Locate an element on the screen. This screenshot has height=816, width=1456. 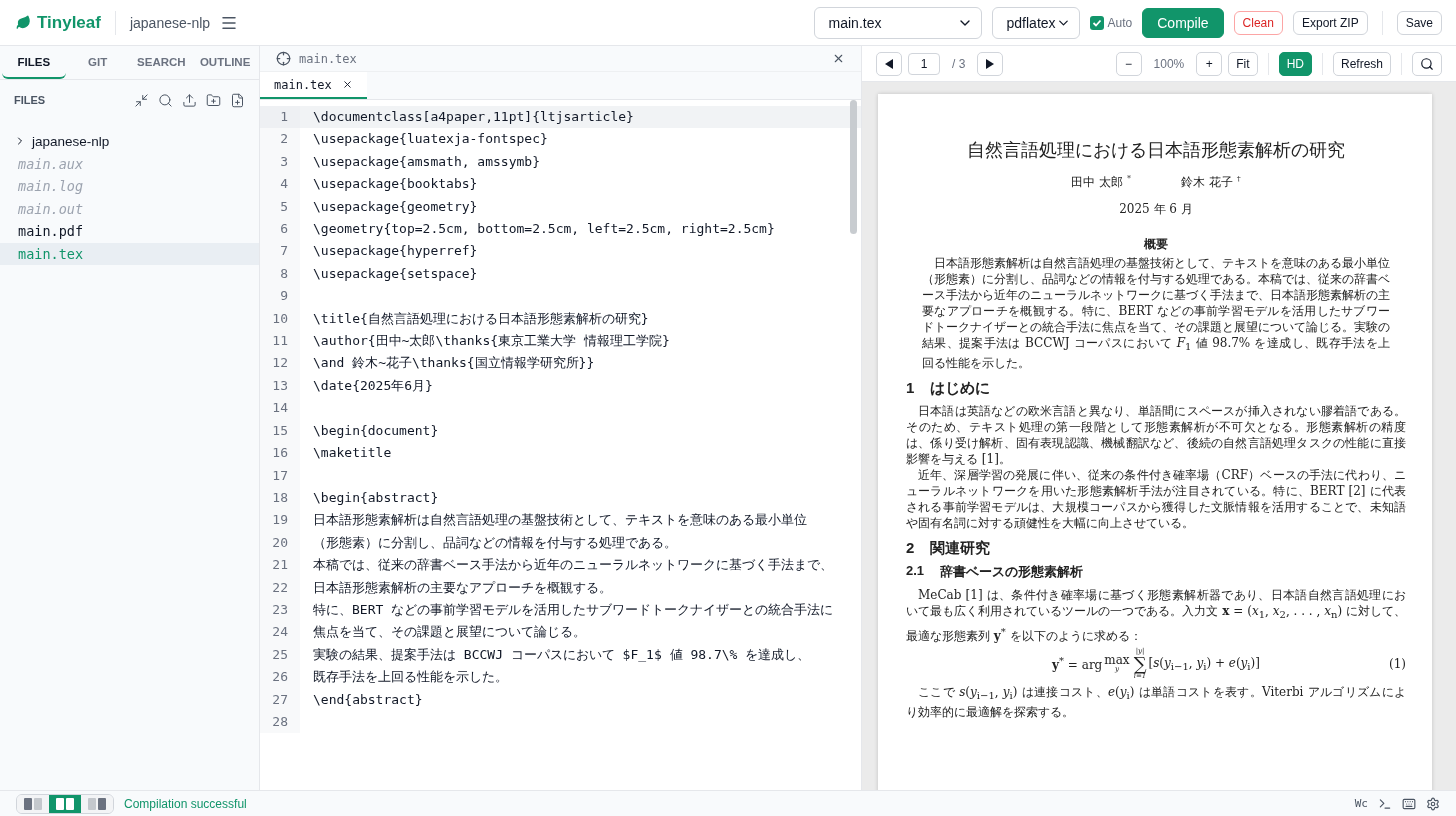
keyboard-icon is located at coordinates (1409, 803).